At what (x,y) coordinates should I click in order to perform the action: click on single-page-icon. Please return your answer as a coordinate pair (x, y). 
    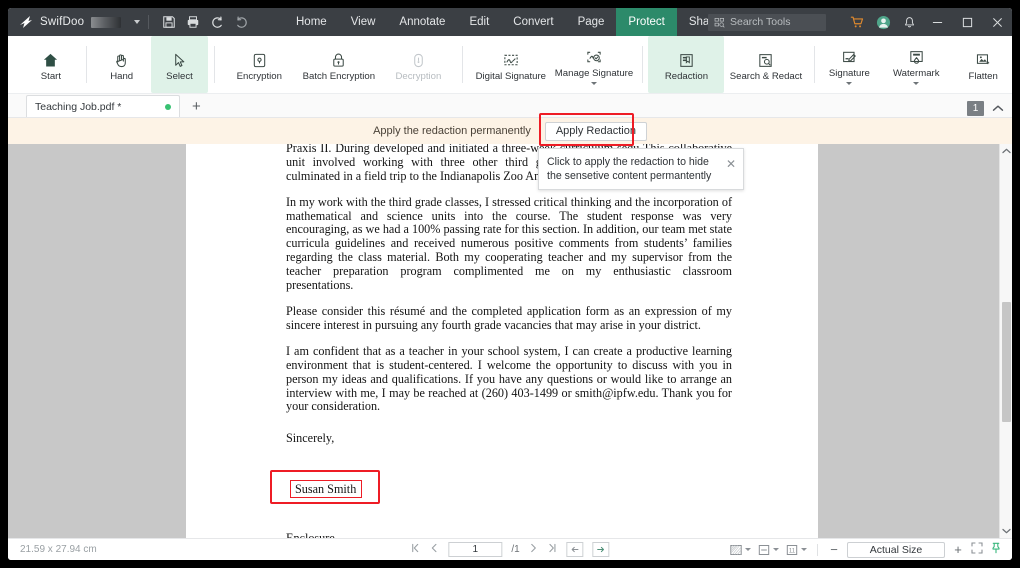
    Looking at the image, I should click on (768, 550).